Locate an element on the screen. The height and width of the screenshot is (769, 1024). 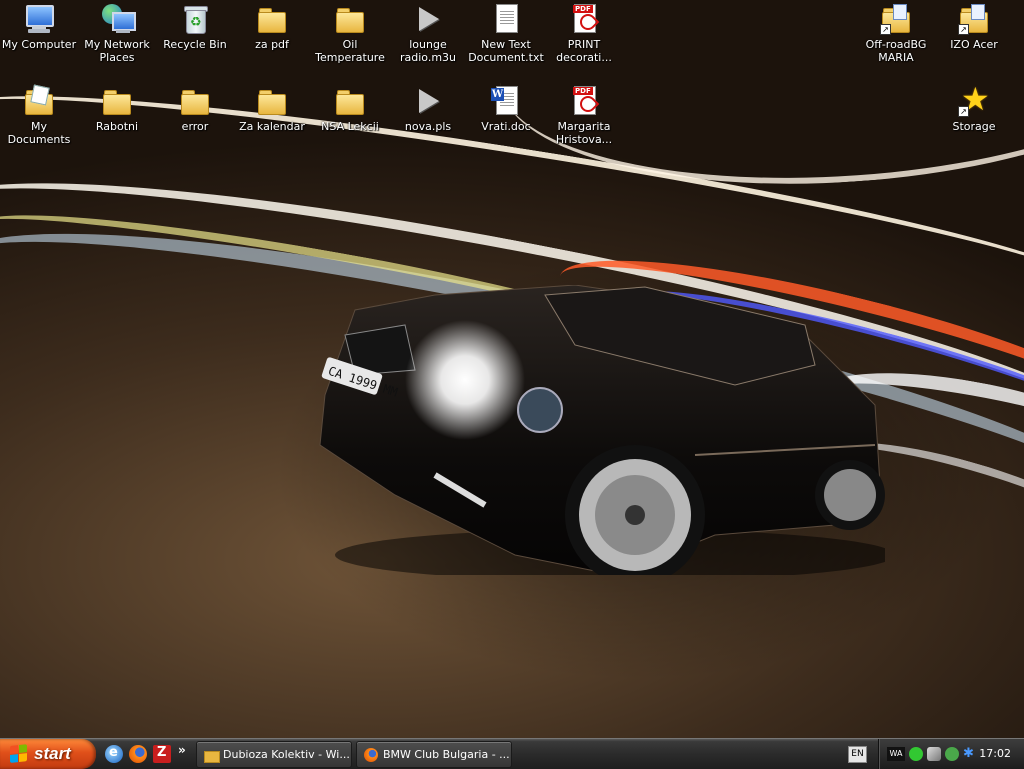
desktop-icon-my-computer: My Computer is located at coordinates (39, 26).